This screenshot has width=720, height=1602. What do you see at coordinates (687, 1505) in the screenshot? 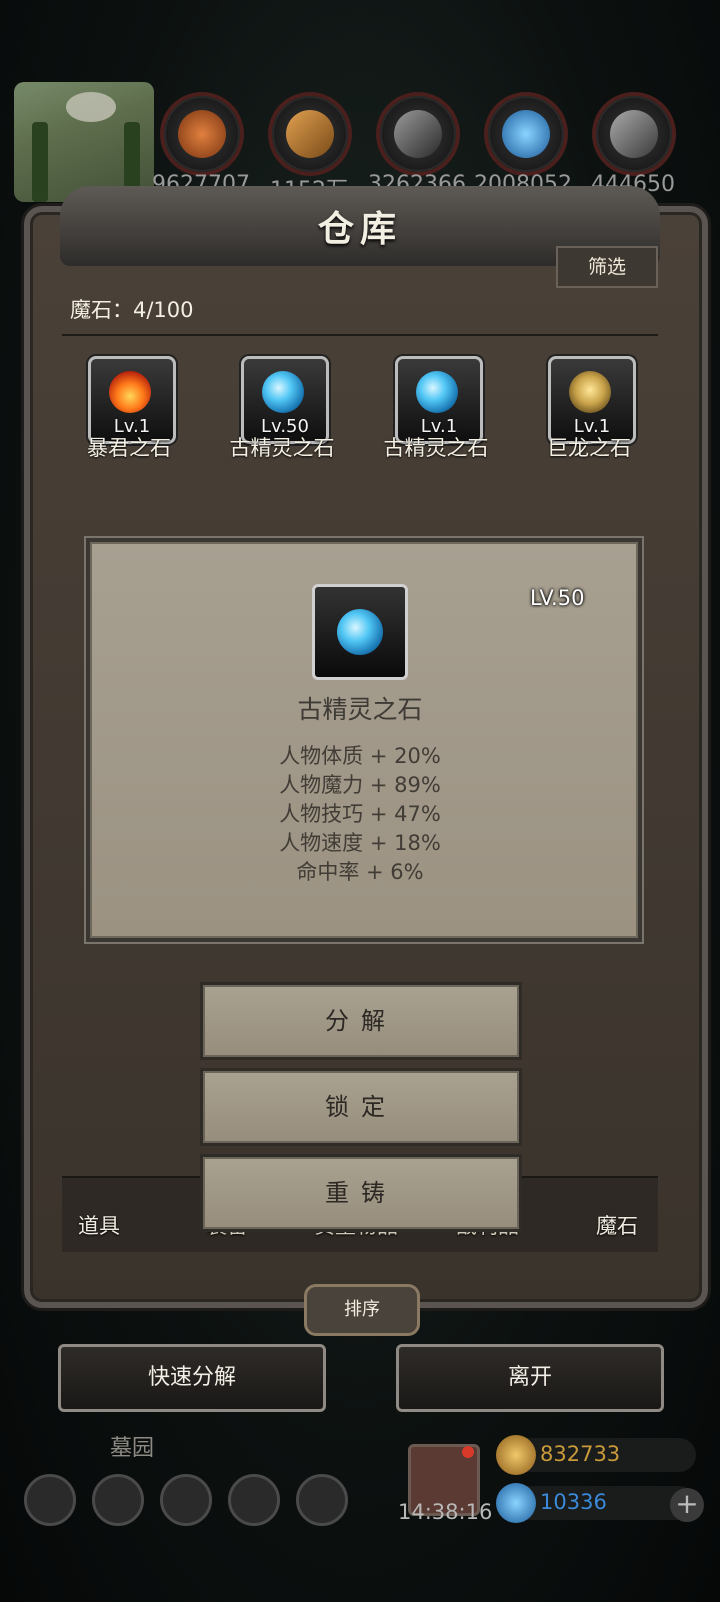
I see `add-currency-button: +` at bounding box center [687, 1505].